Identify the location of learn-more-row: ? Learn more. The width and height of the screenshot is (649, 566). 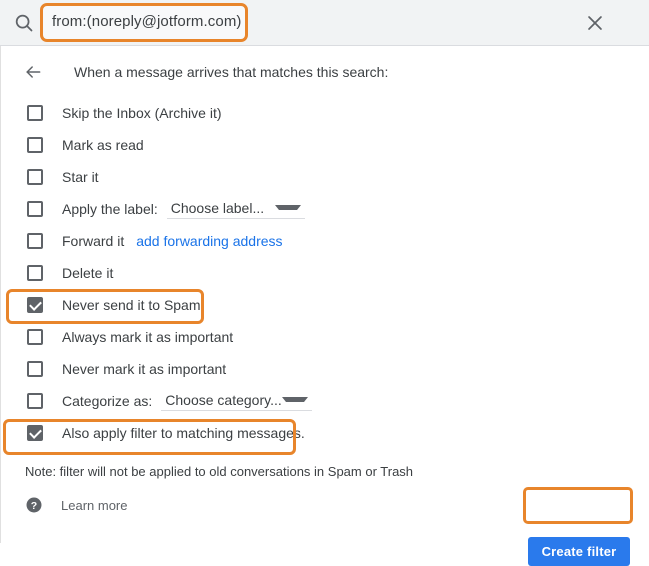
(76, 505).